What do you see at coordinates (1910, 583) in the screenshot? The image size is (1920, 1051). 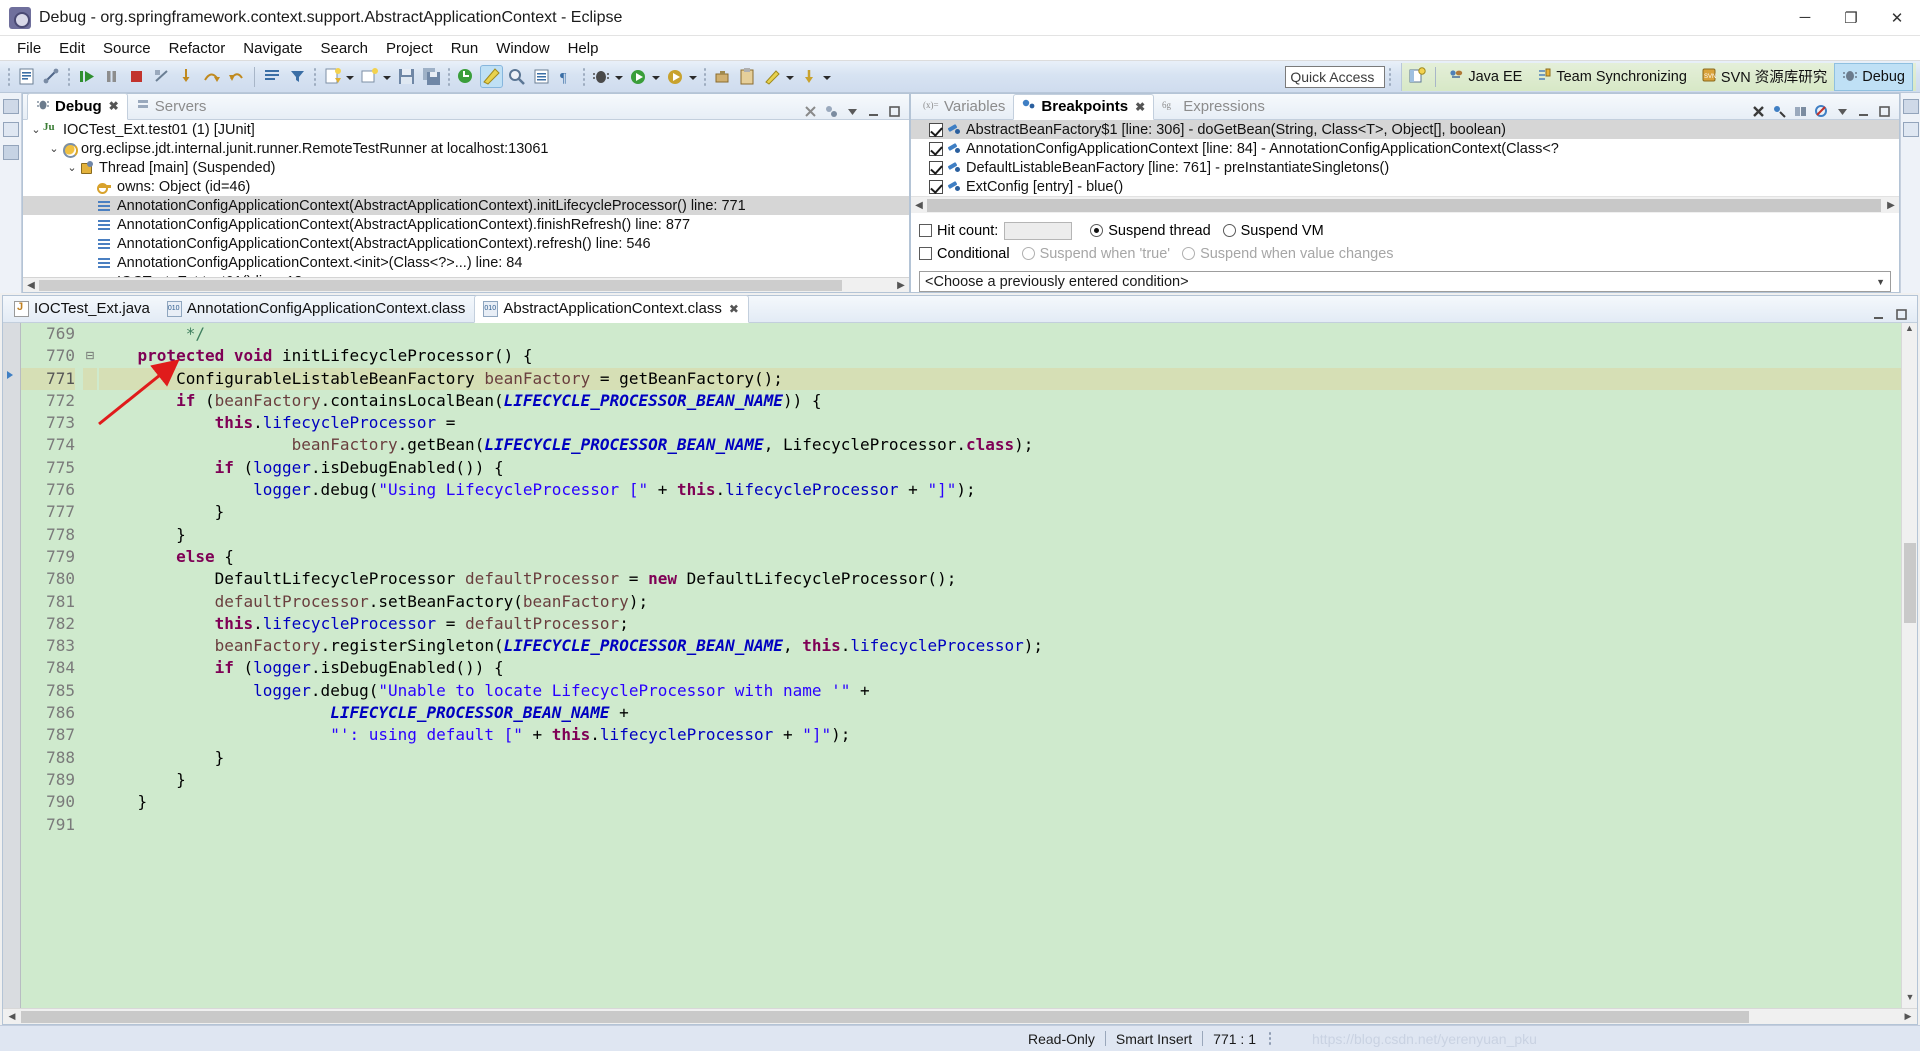 I see `editor-vscroll-thumb` at bounding box center [1910, 583].